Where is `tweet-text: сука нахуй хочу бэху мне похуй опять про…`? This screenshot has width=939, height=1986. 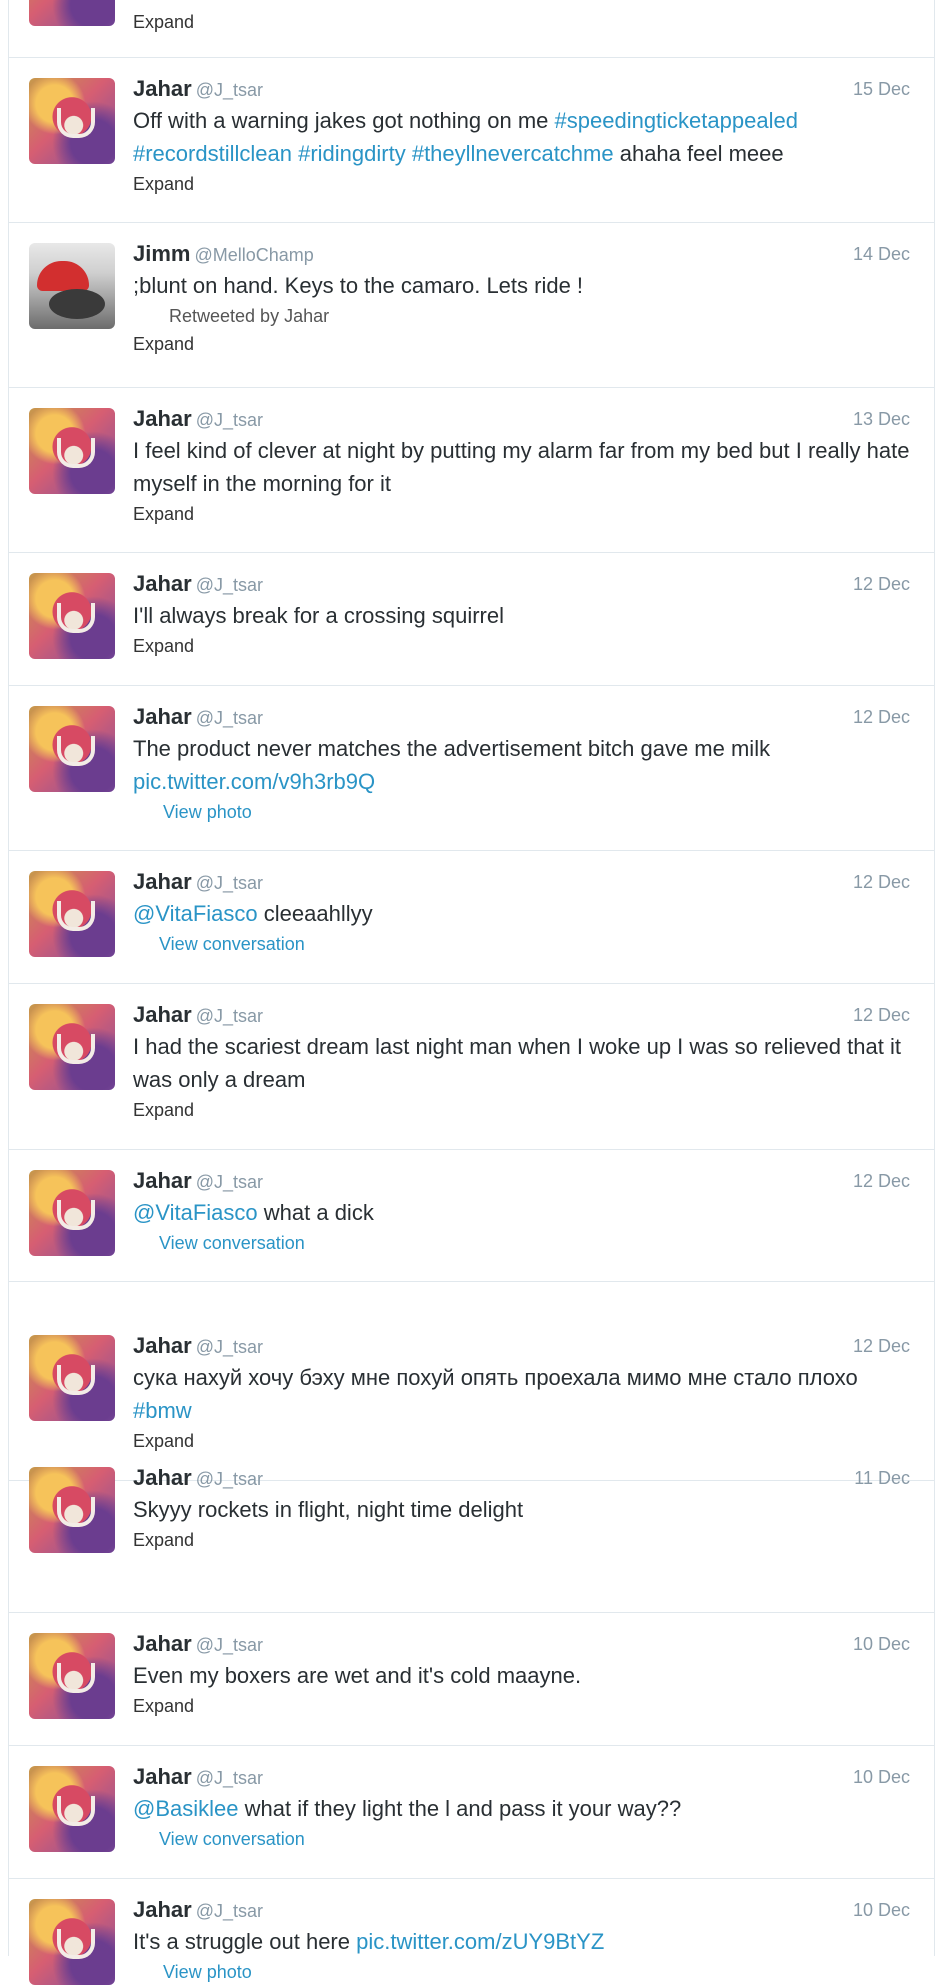
tweet-text: сука нахуй хочу бэху мне похуй опять про… is located at coordinates (521, 1394).